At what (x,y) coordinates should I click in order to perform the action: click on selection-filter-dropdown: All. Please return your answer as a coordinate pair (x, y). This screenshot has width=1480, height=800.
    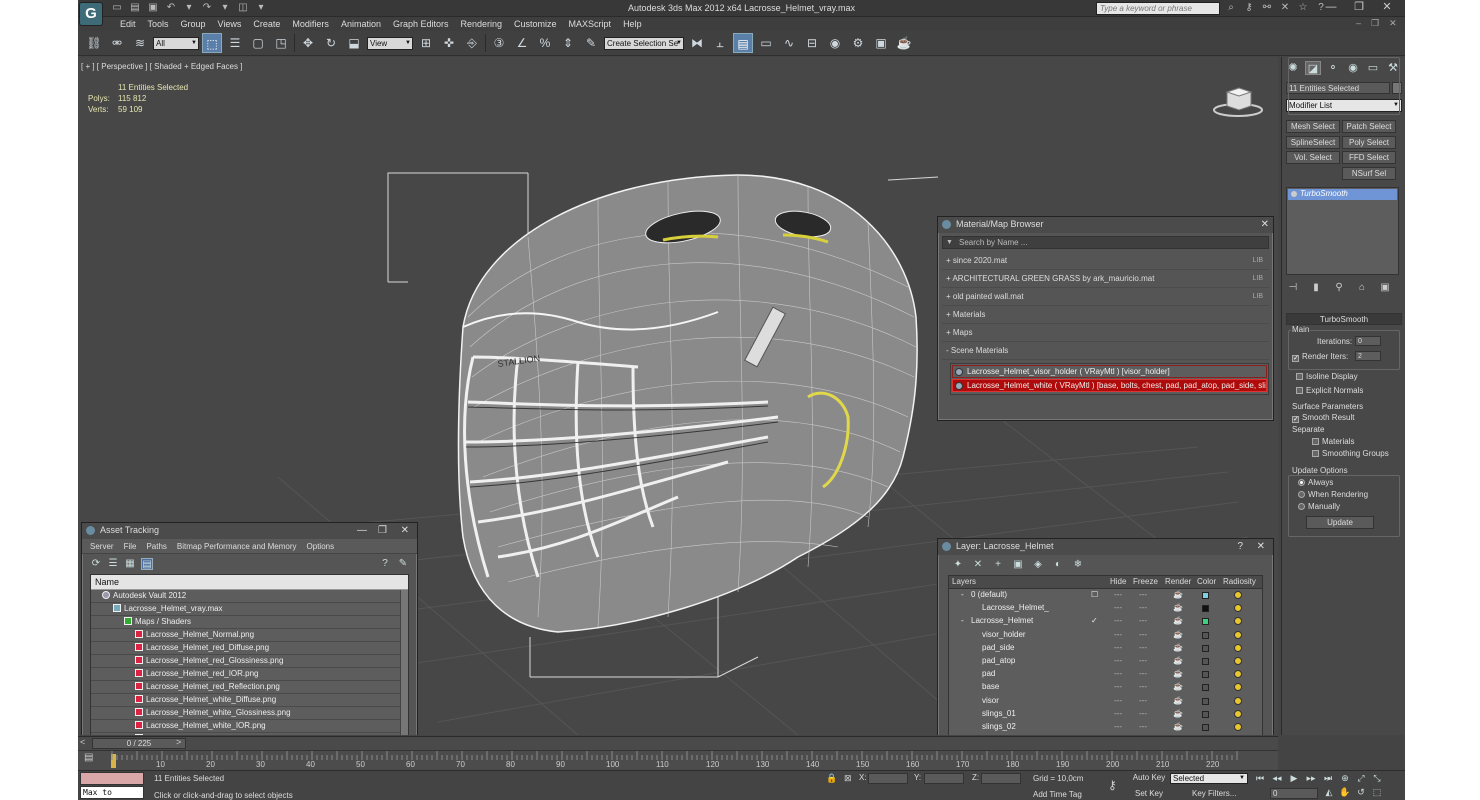
    Looking at the image, I should click on (176, 43).